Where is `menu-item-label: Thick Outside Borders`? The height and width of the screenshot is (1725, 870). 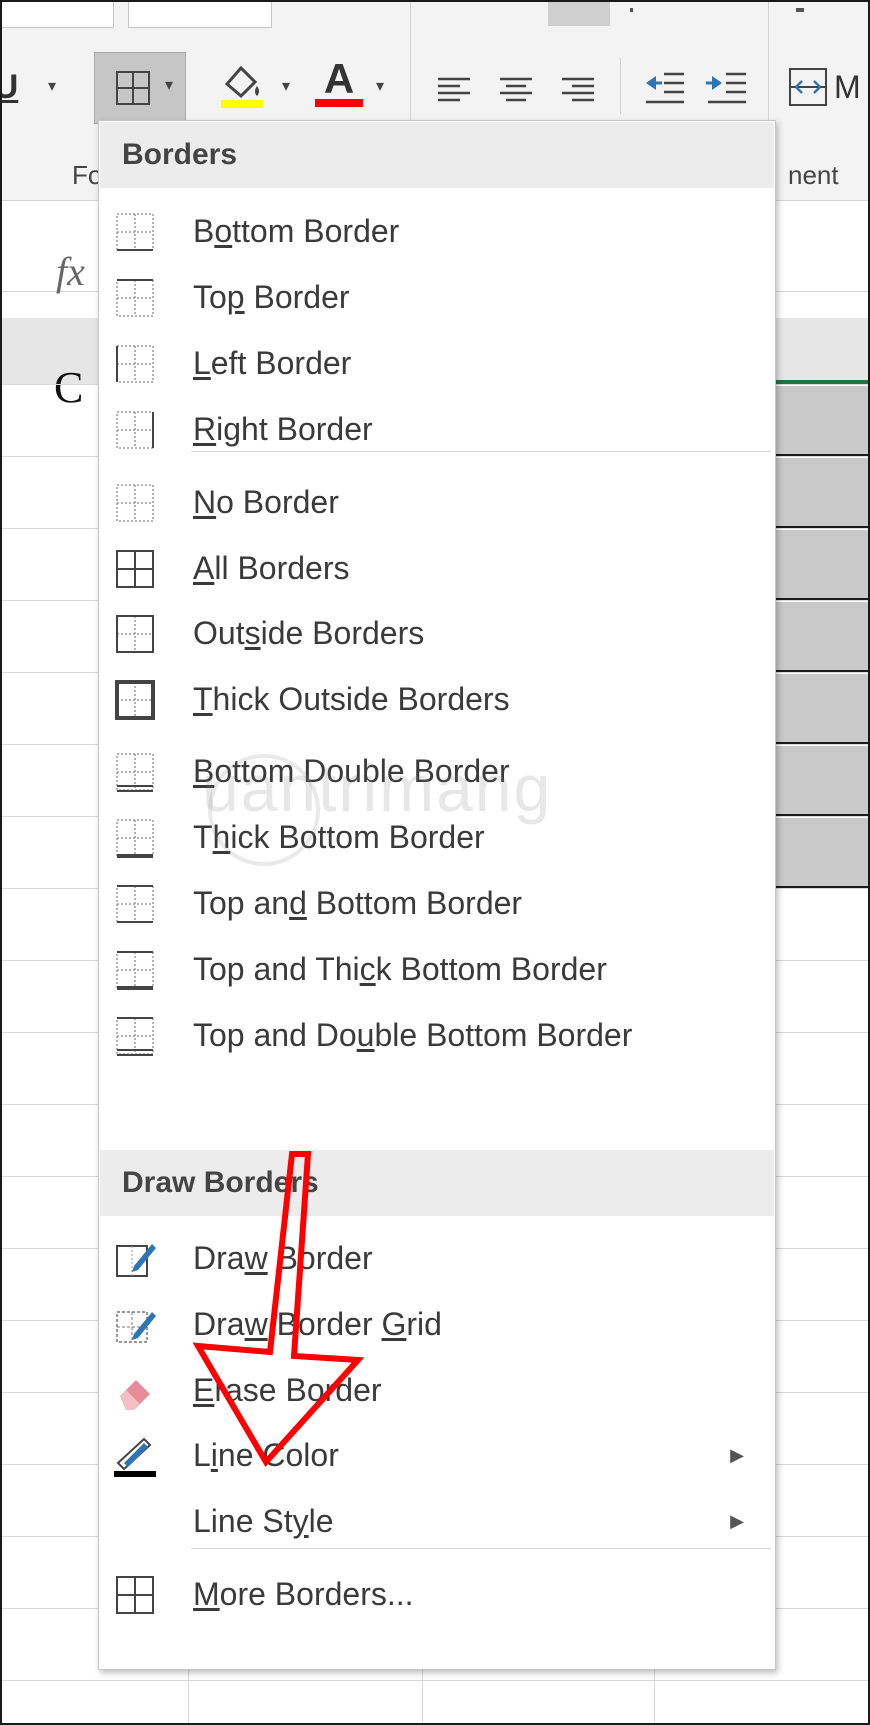 menu-item-label: Thick Outside Borders is located at coordinates (351, 698).